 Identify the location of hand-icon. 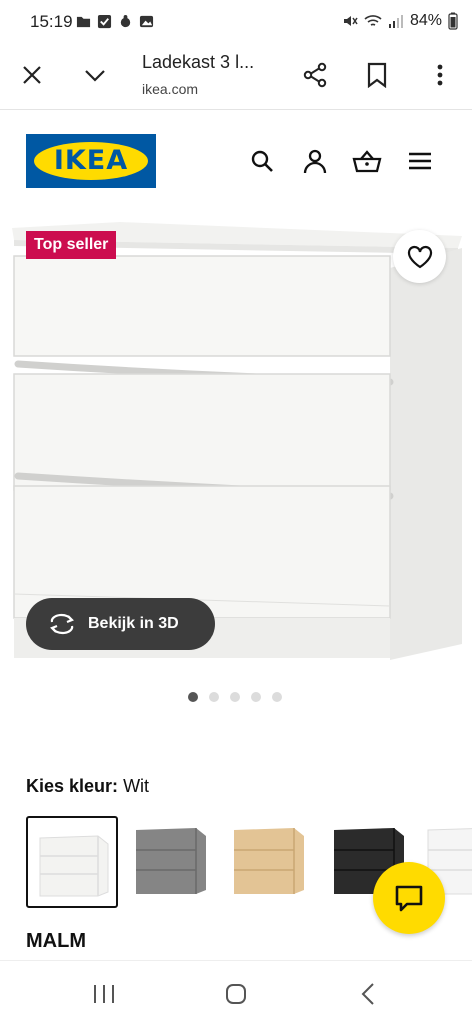
(125, 21).